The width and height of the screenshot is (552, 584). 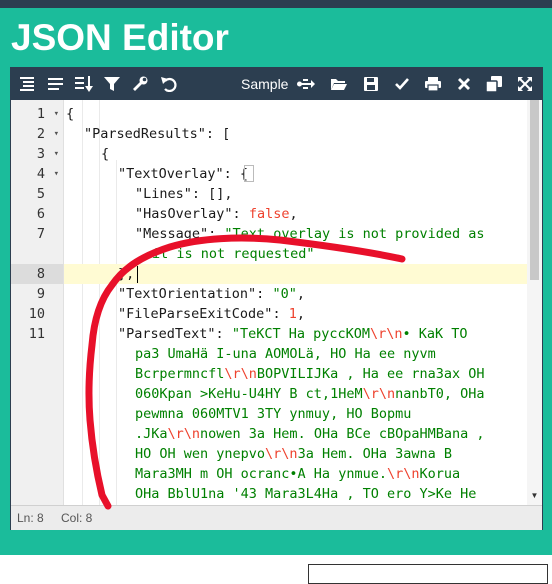 I want to click on gutter-line-8: 8, so click(x=37, y=274).